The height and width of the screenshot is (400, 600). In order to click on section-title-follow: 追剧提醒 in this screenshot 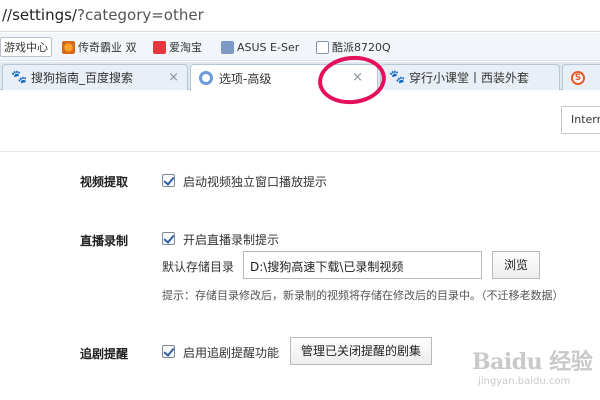, I will do `click(104, 354)`.